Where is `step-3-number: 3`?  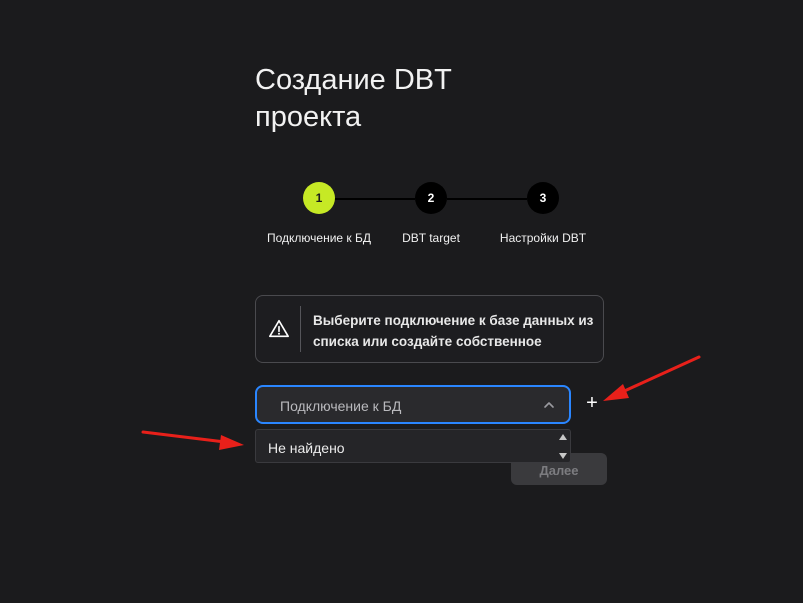 step-3-number: 3 is located at coordinates (543, 198).